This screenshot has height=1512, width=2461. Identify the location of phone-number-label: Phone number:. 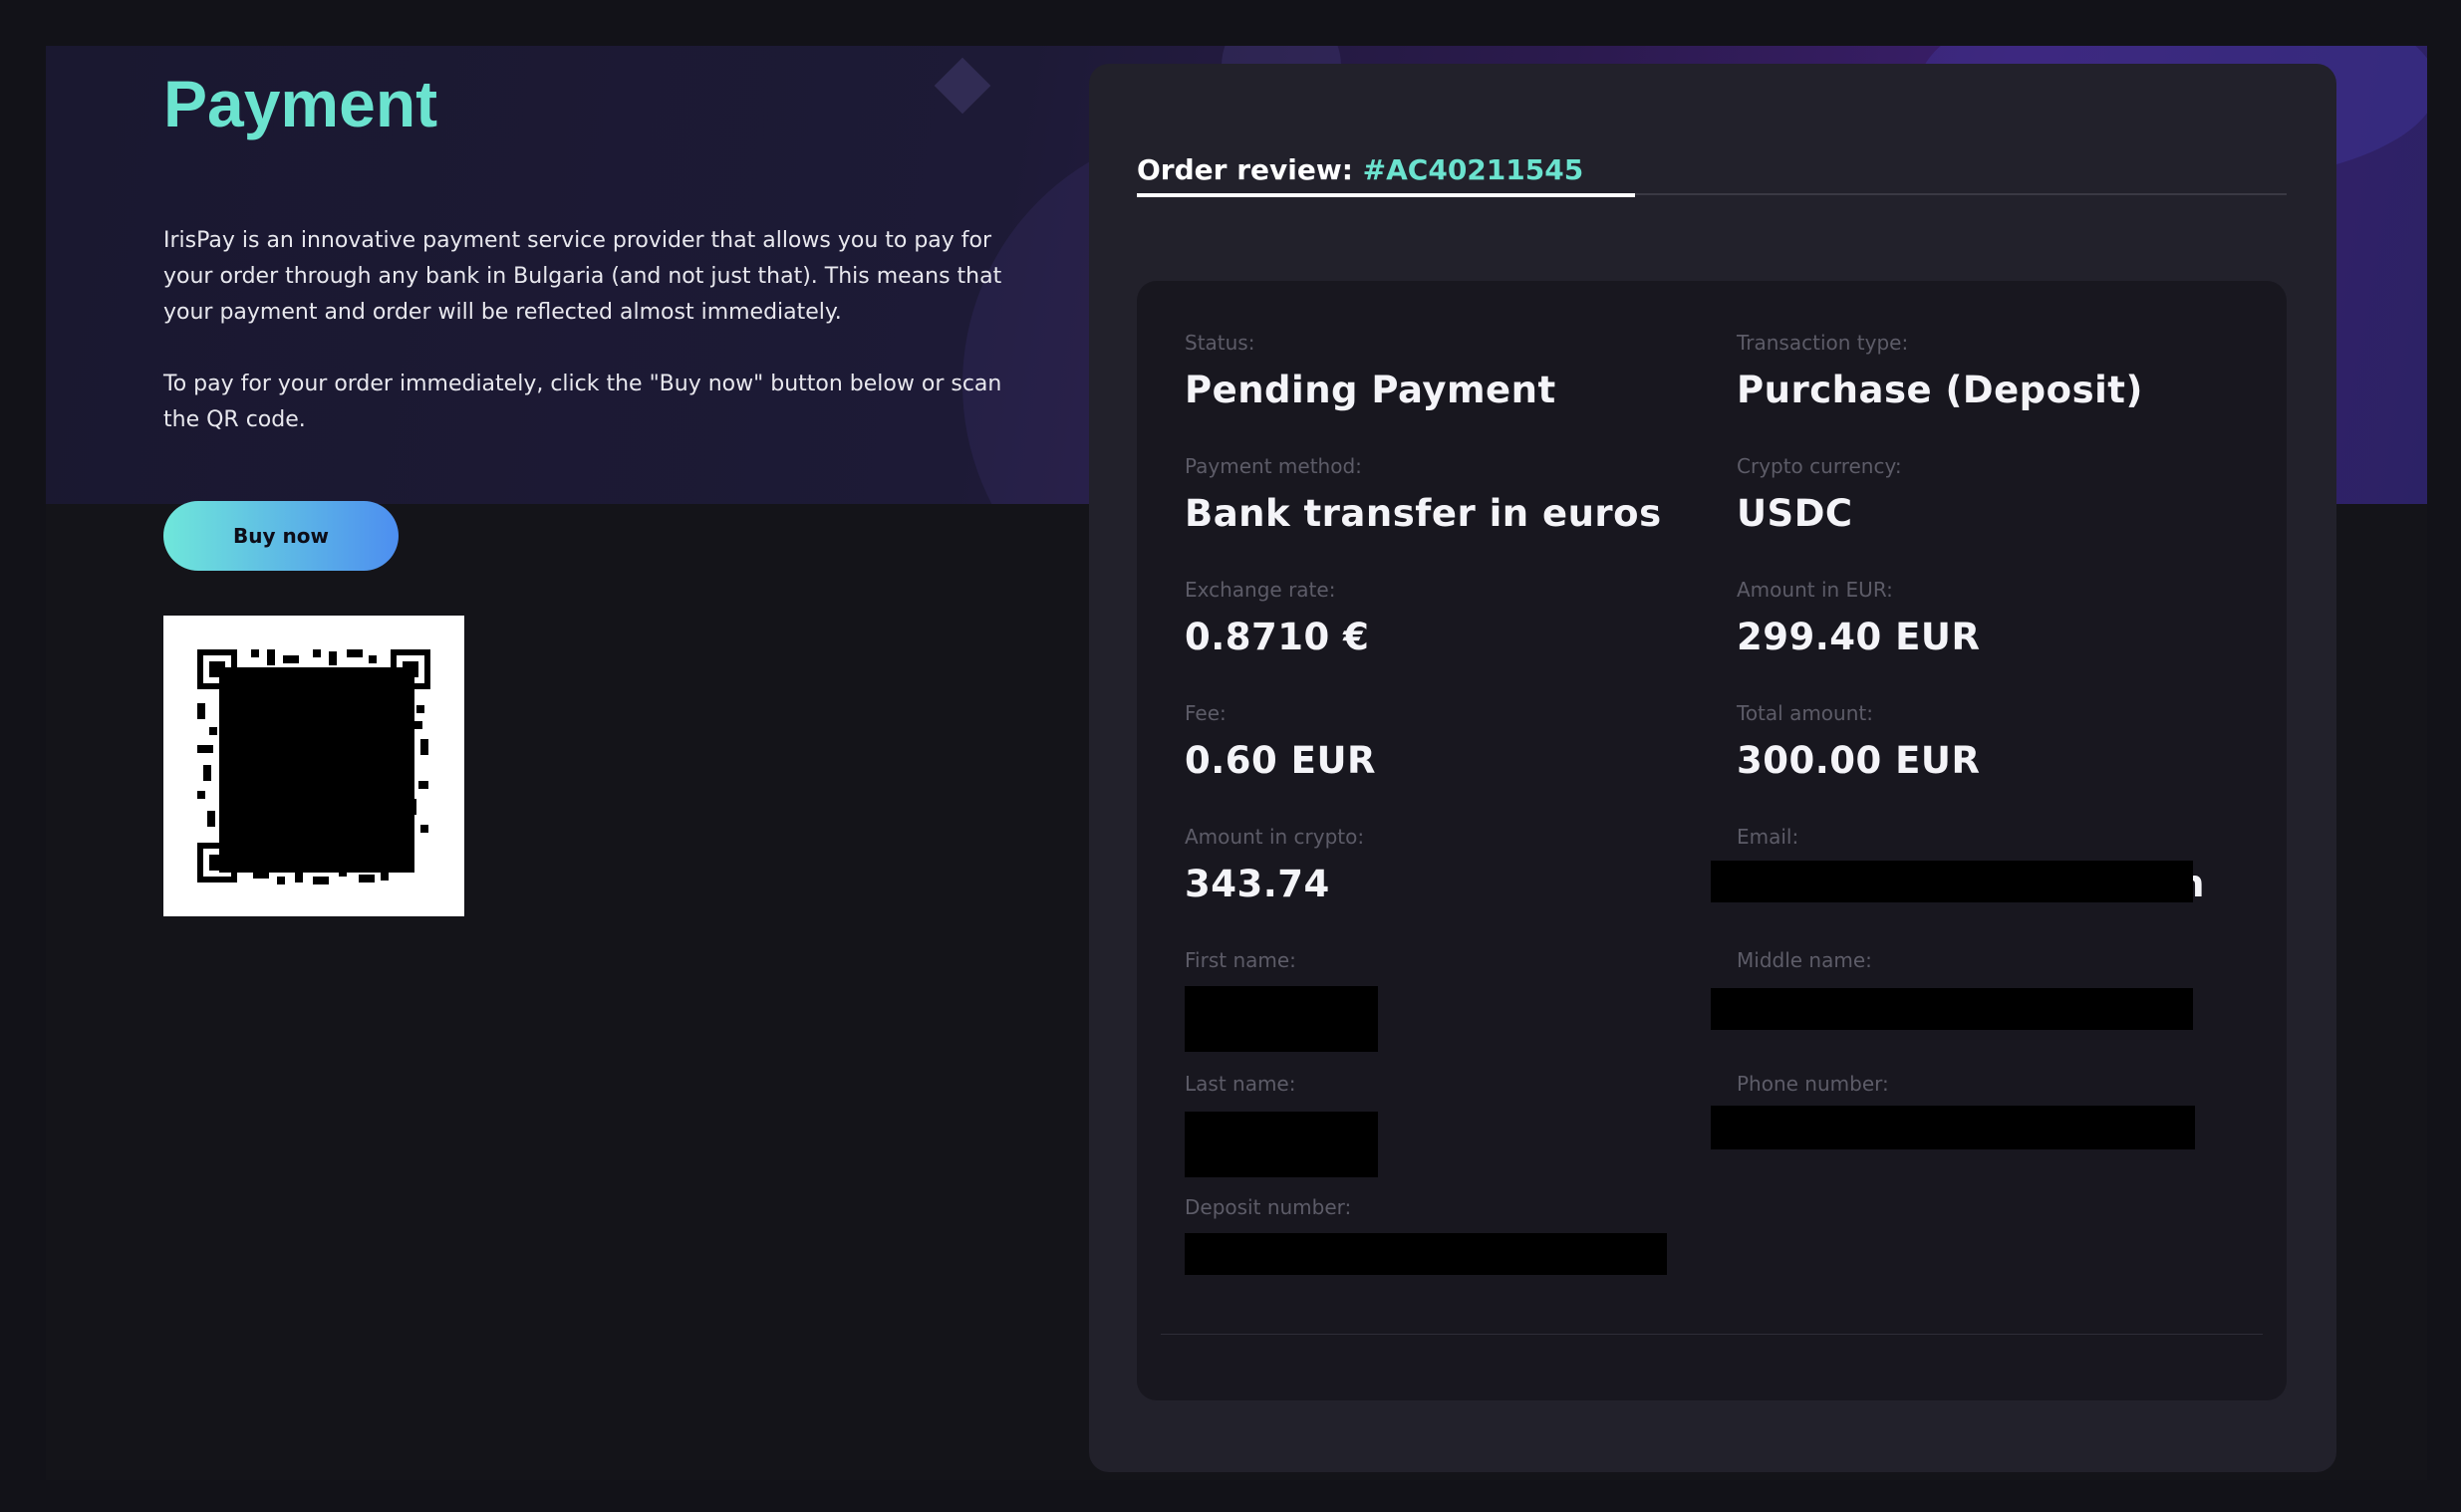
(1813, 1084).